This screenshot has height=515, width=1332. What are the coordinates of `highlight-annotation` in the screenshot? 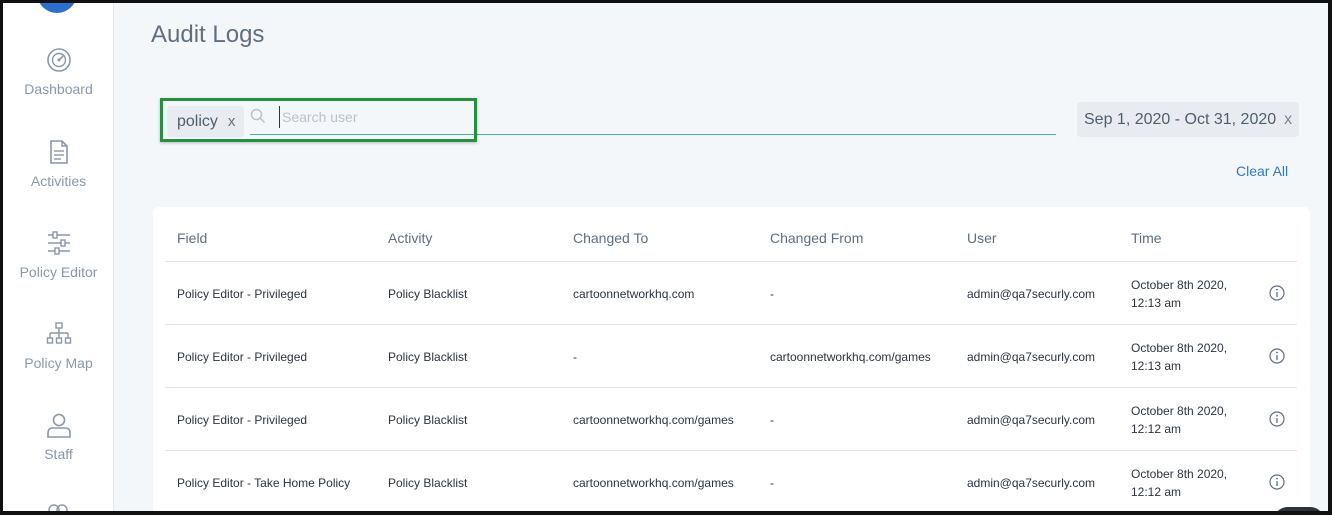 It's located at (318, 120).